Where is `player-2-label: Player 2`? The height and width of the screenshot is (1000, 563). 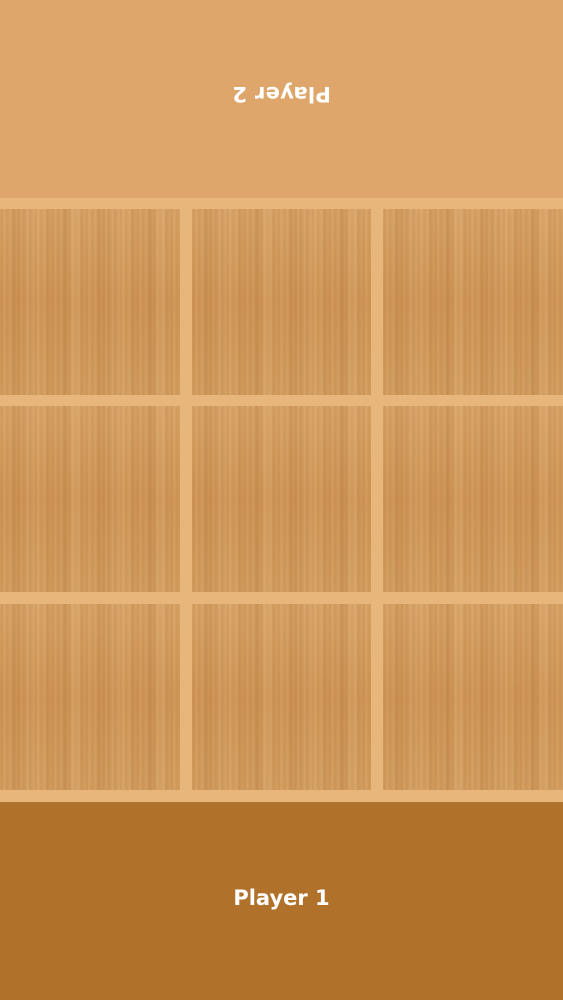
player-2-label: Player 2 is located at coordinates (281, 94).